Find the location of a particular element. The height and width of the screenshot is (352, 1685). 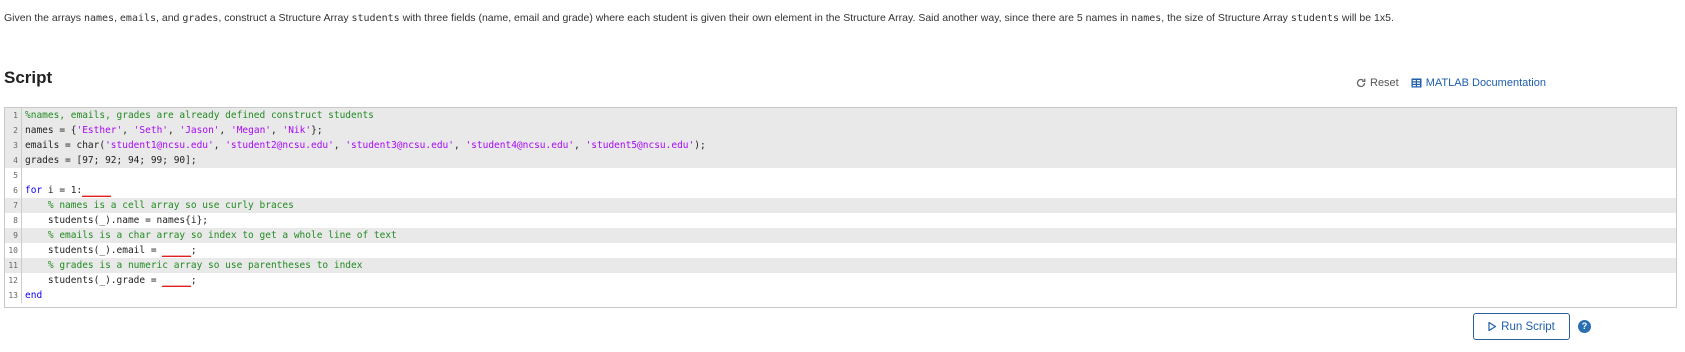

code-keyword: end is located at coordinates (34, 295).